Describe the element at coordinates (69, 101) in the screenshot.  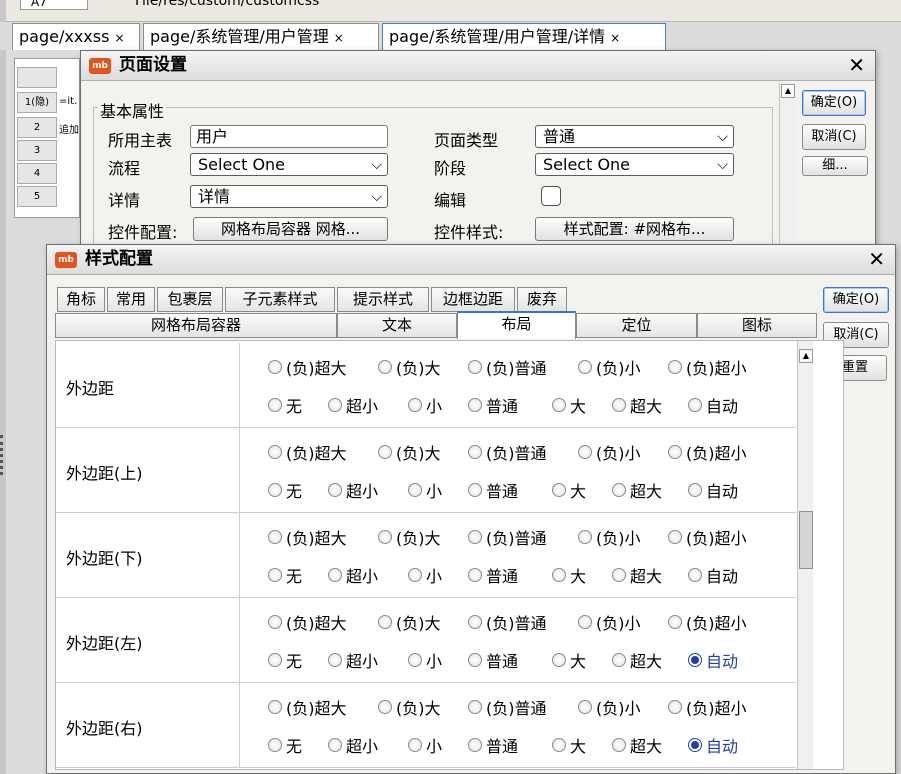
I see `cell: =it.` at that location.